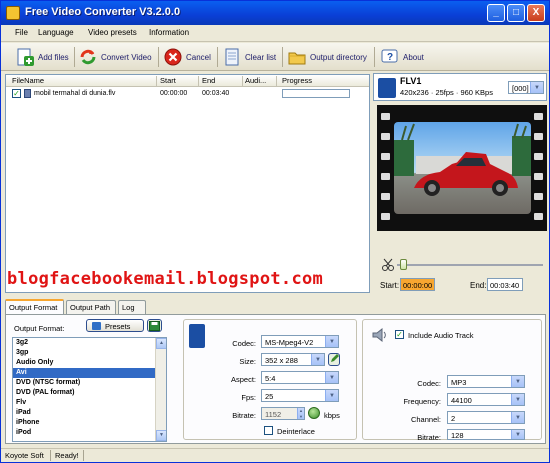 The height and width of the screenshot is (463, 550). Describe the element at coordinates (293, 359) in the screenshot. I see `video-size-select: 352 x 288 ▼` at that location.